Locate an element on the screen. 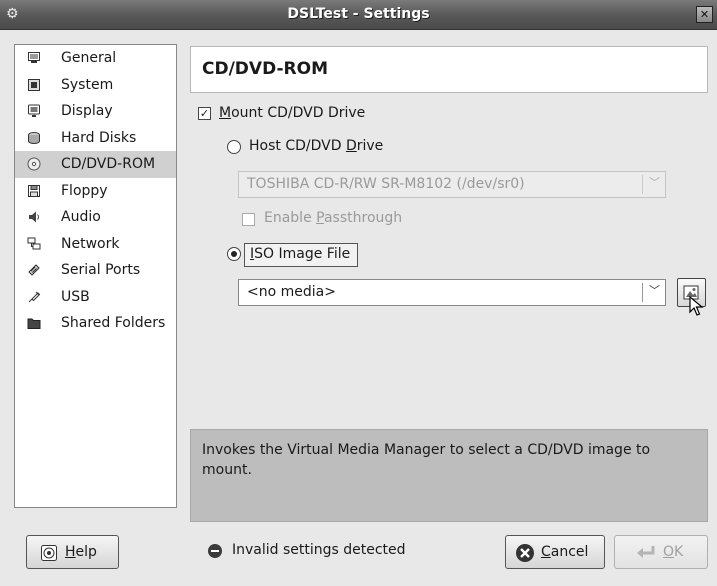  sidebar-item-general: General is located at coordinates (95, 58).